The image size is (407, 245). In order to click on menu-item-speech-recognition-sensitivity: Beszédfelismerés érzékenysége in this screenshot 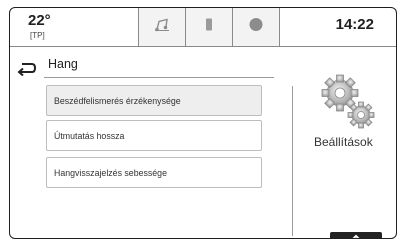, I will do `click(154, 100)`.